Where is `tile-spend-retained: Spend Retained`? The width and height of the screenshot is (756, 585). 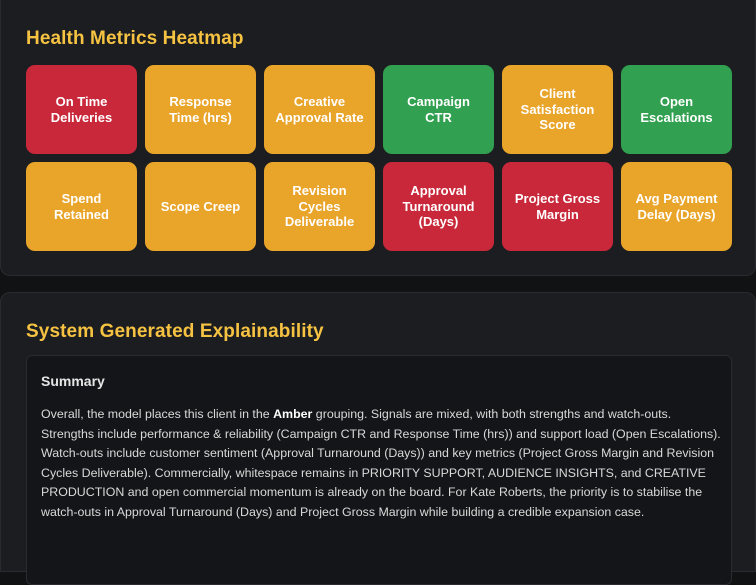 tile-spend-retained: Spend Retained is located at coordinates (81, 206).